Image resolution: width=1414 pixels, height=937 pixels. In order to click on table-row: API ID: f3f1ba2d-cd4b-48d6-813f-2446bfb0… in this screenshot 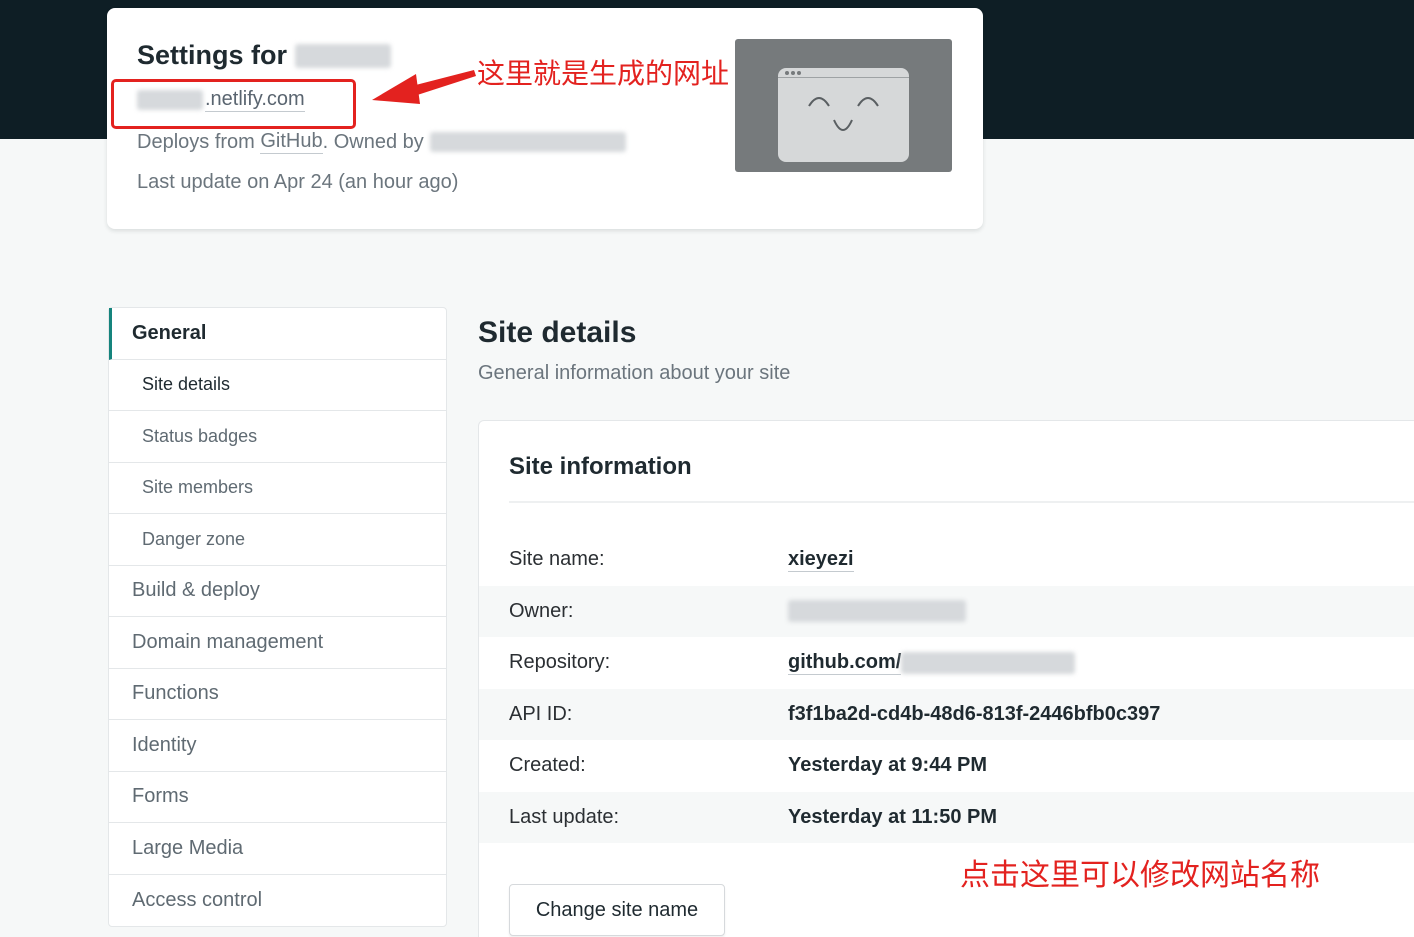, I will do `click(946, 714)`.